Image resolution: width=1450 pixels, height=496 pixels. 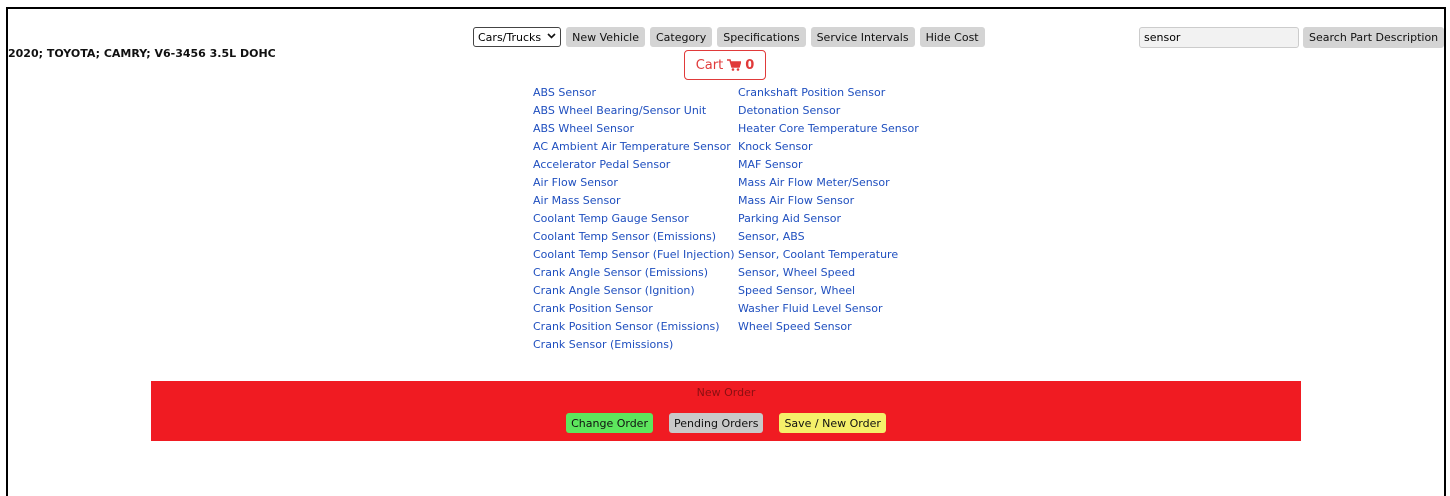 I want to click on specifications-button: Specifications, so click(x=761, y=37).